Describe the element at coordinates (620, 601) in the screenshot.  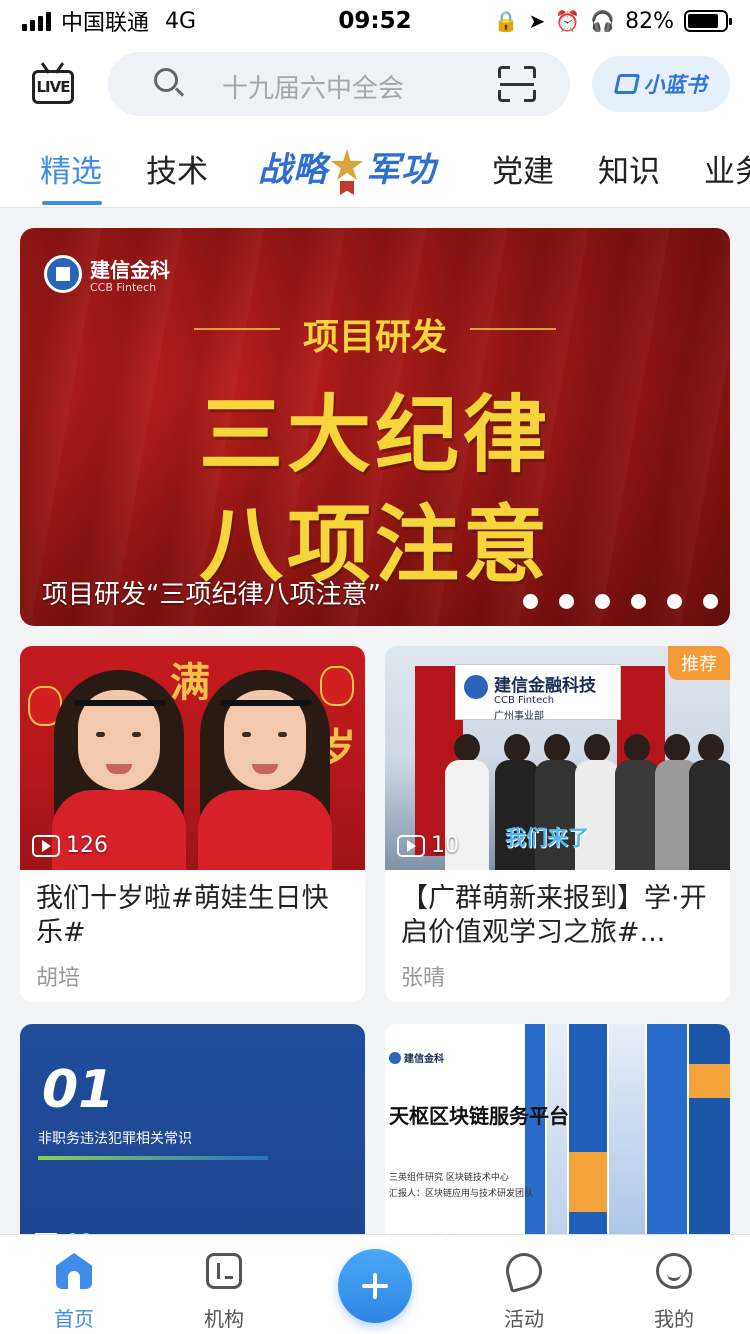
I see `carousel-dots` at that location.